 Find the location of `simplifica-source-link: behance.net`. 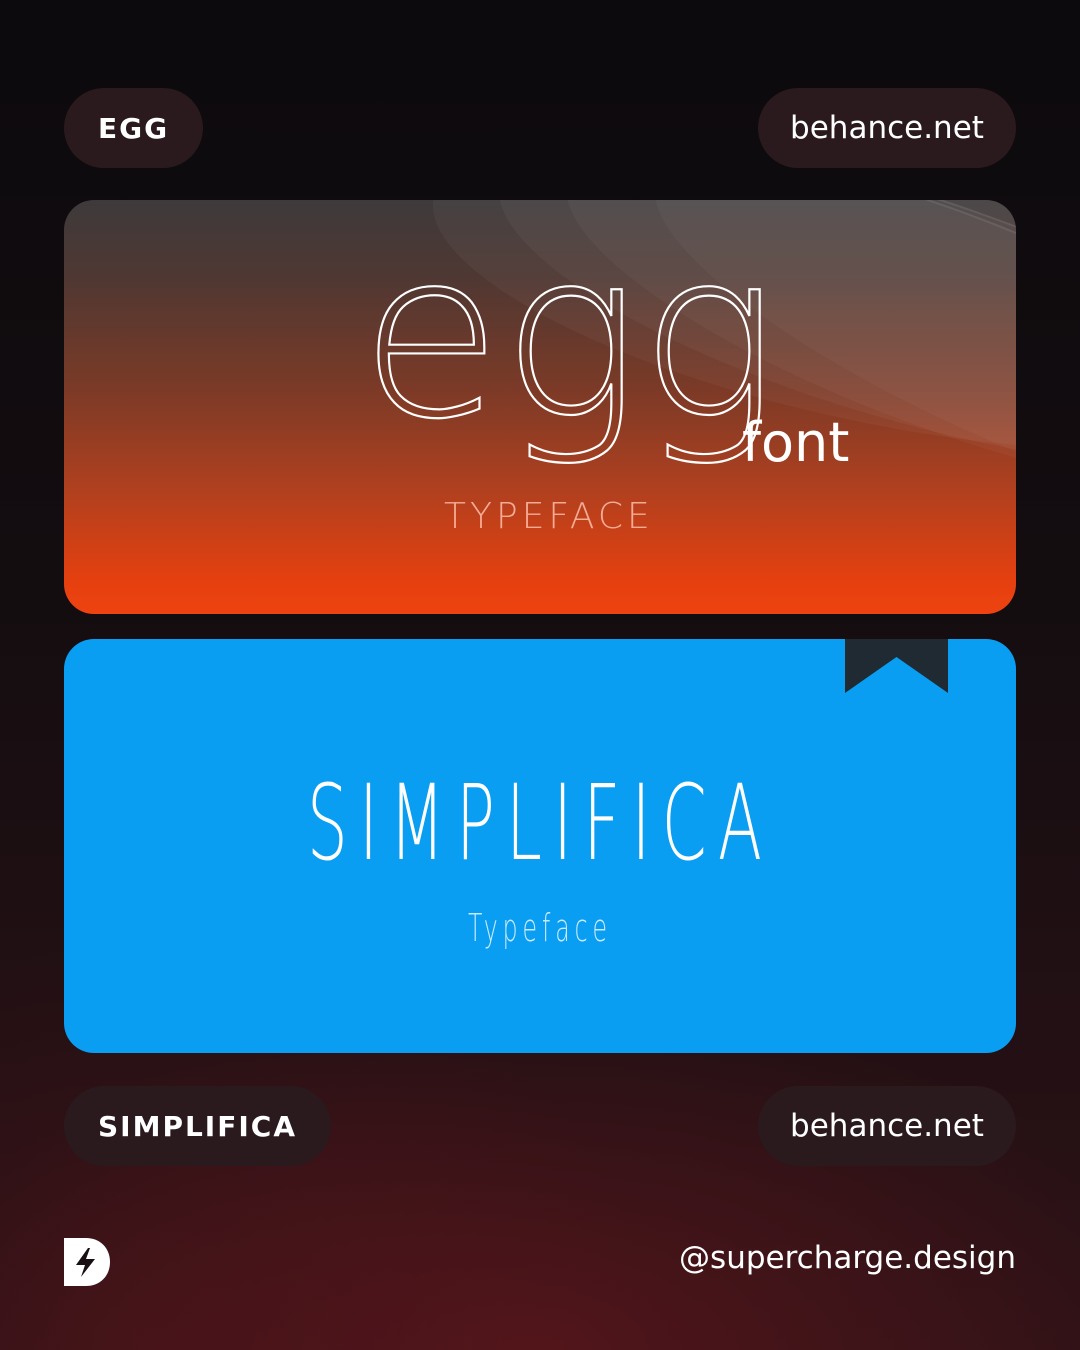

simplifica-source-link: behance.net is located at coordinates (887, 1126).